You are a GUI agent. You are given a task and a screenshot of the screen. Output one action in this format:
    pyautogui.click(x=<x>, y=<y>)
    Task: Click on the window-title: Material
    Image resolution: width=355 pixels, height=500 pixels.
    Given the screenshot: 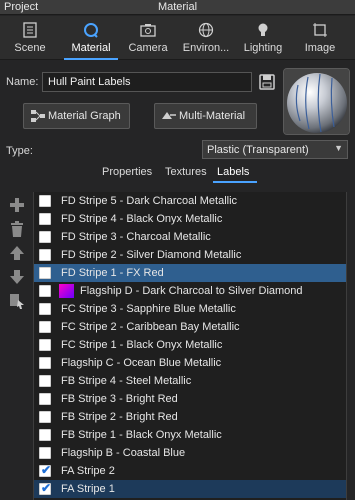 What is the action you would take?
    pyautogui.click(x=177, y=7)
    